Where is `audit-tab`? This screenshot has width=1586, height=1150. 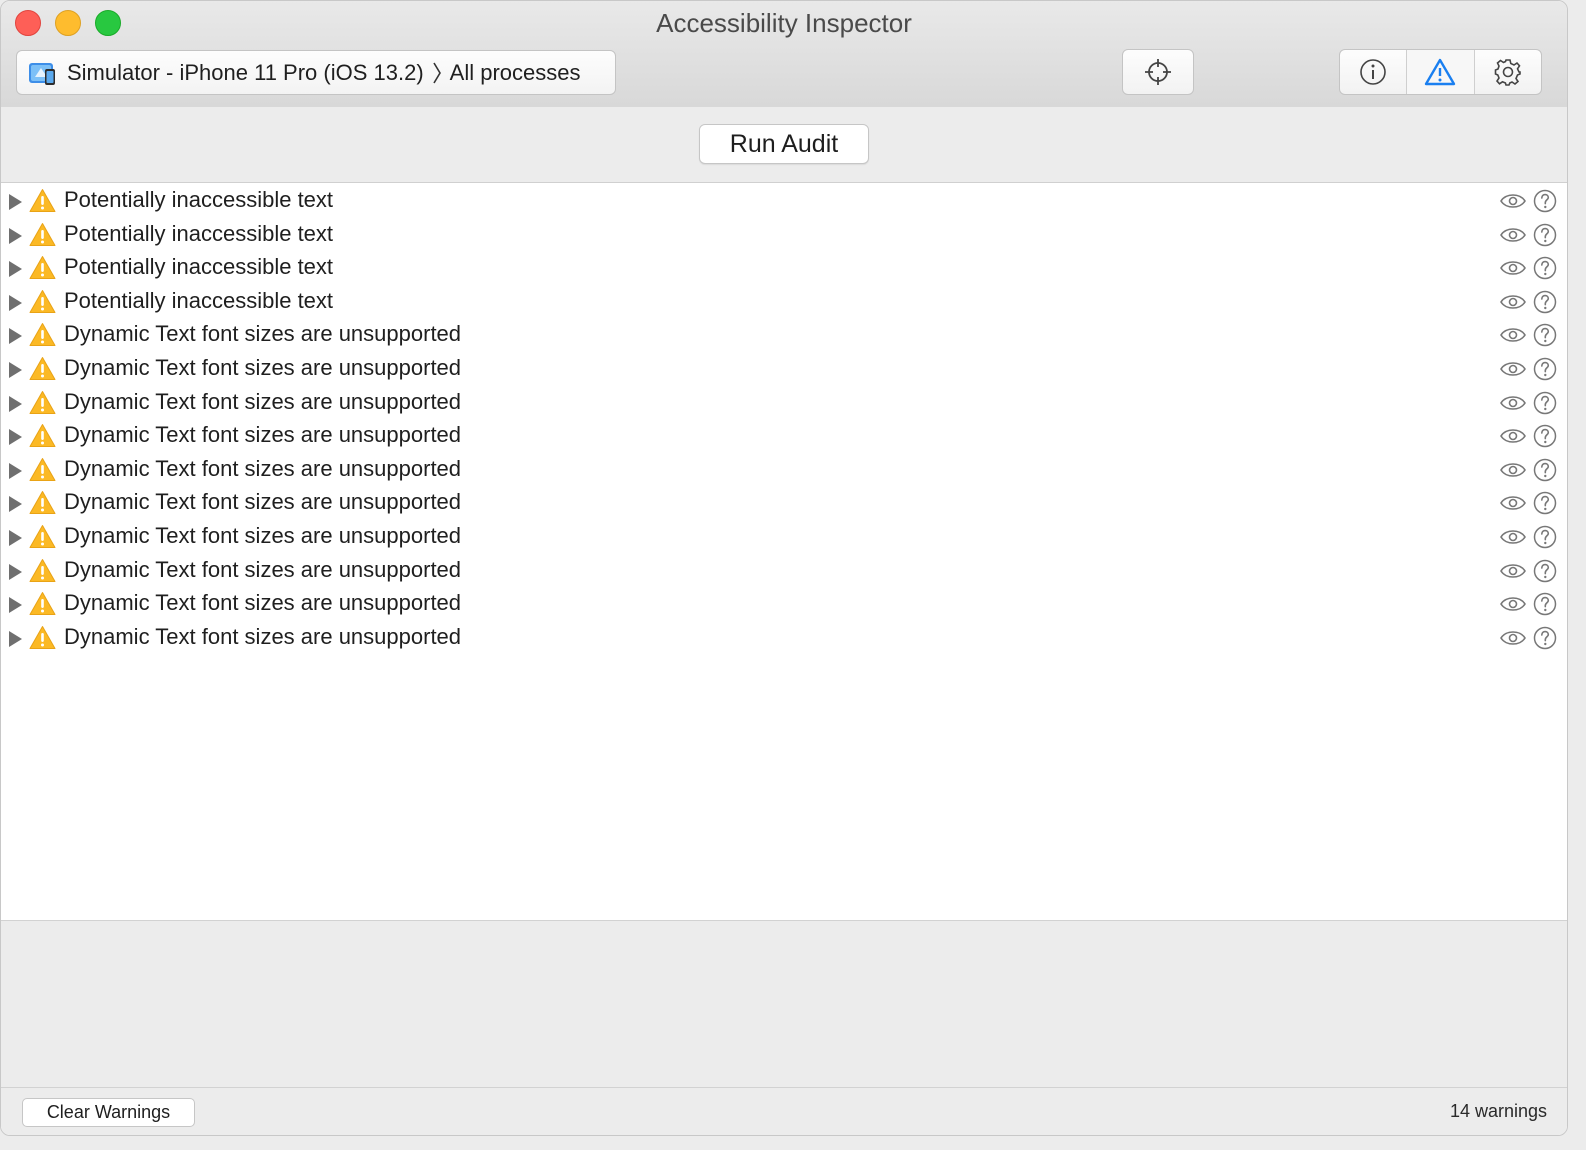
audit-tab is located at coordinates (1441, 72).